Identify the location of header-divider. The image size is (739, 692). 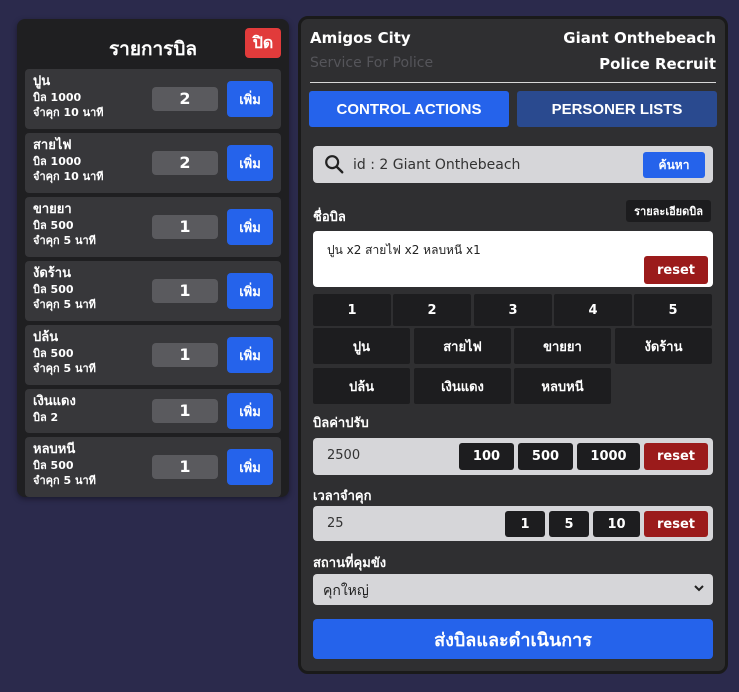
(513, 82).